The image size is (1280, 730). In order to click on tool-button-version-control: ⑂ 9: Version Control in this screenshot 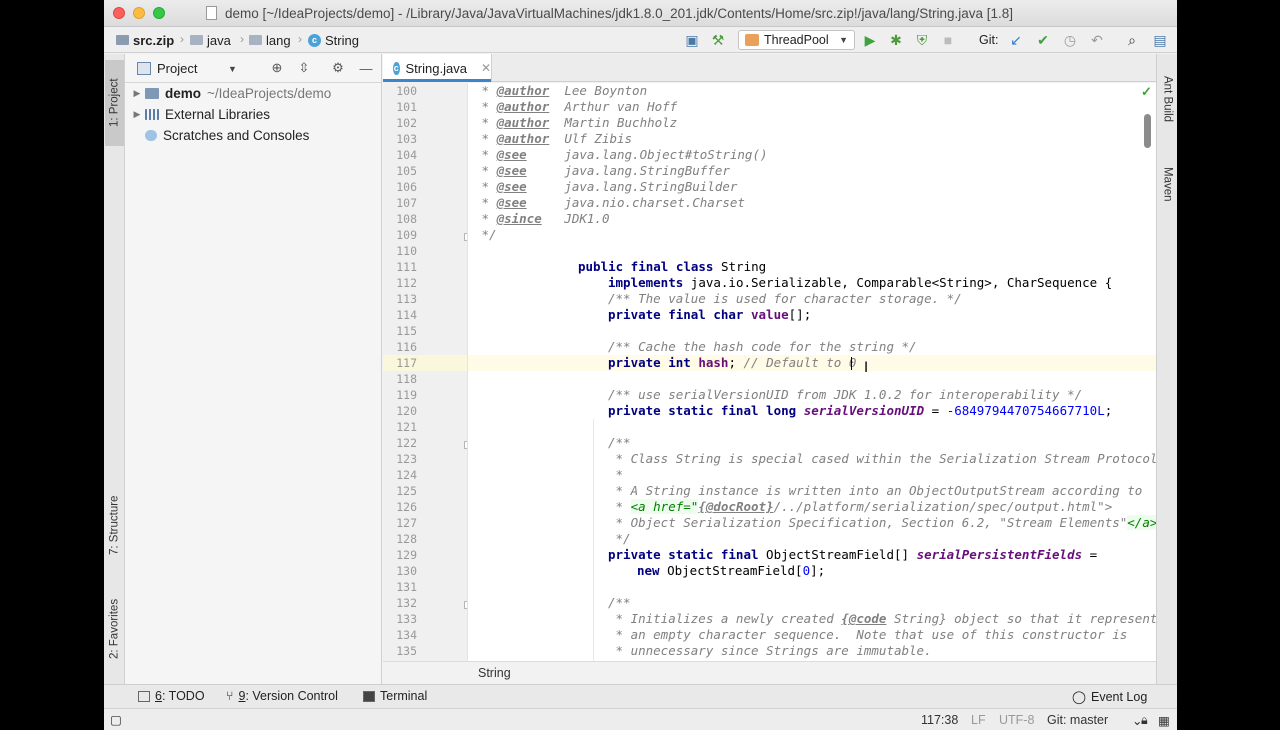, I will do `click(282, 696)`.